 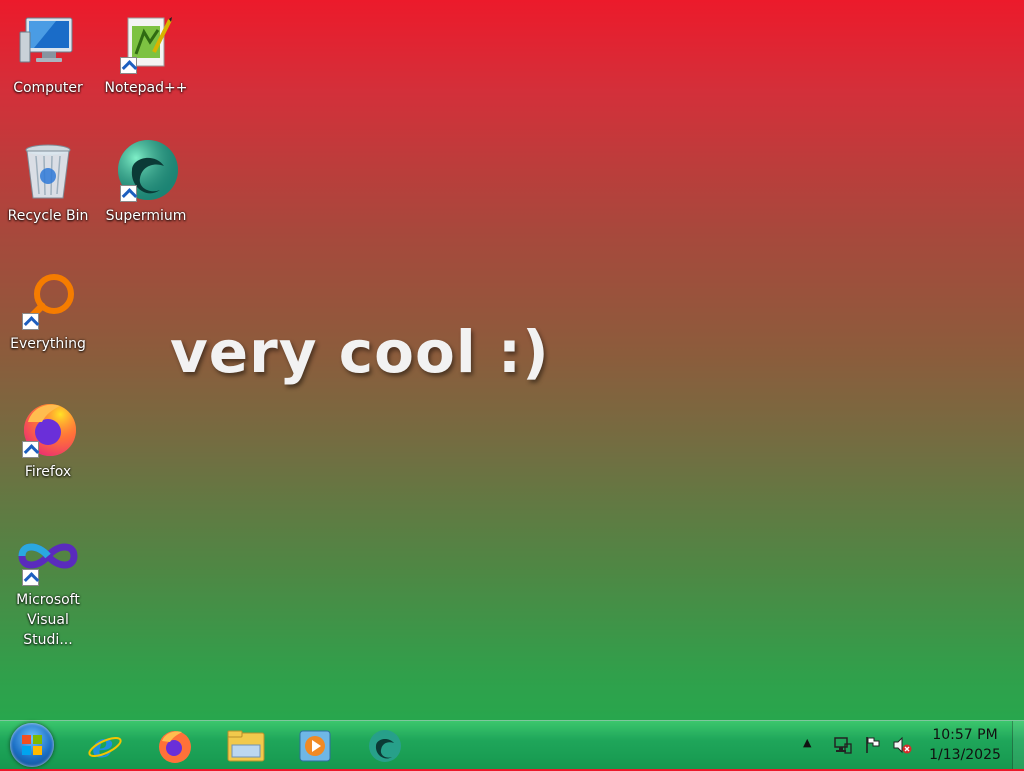 What do you see at coordinates (48, 556) in the screenshot?
I see `visual-studio-icon` at bounding box center [48, 556].